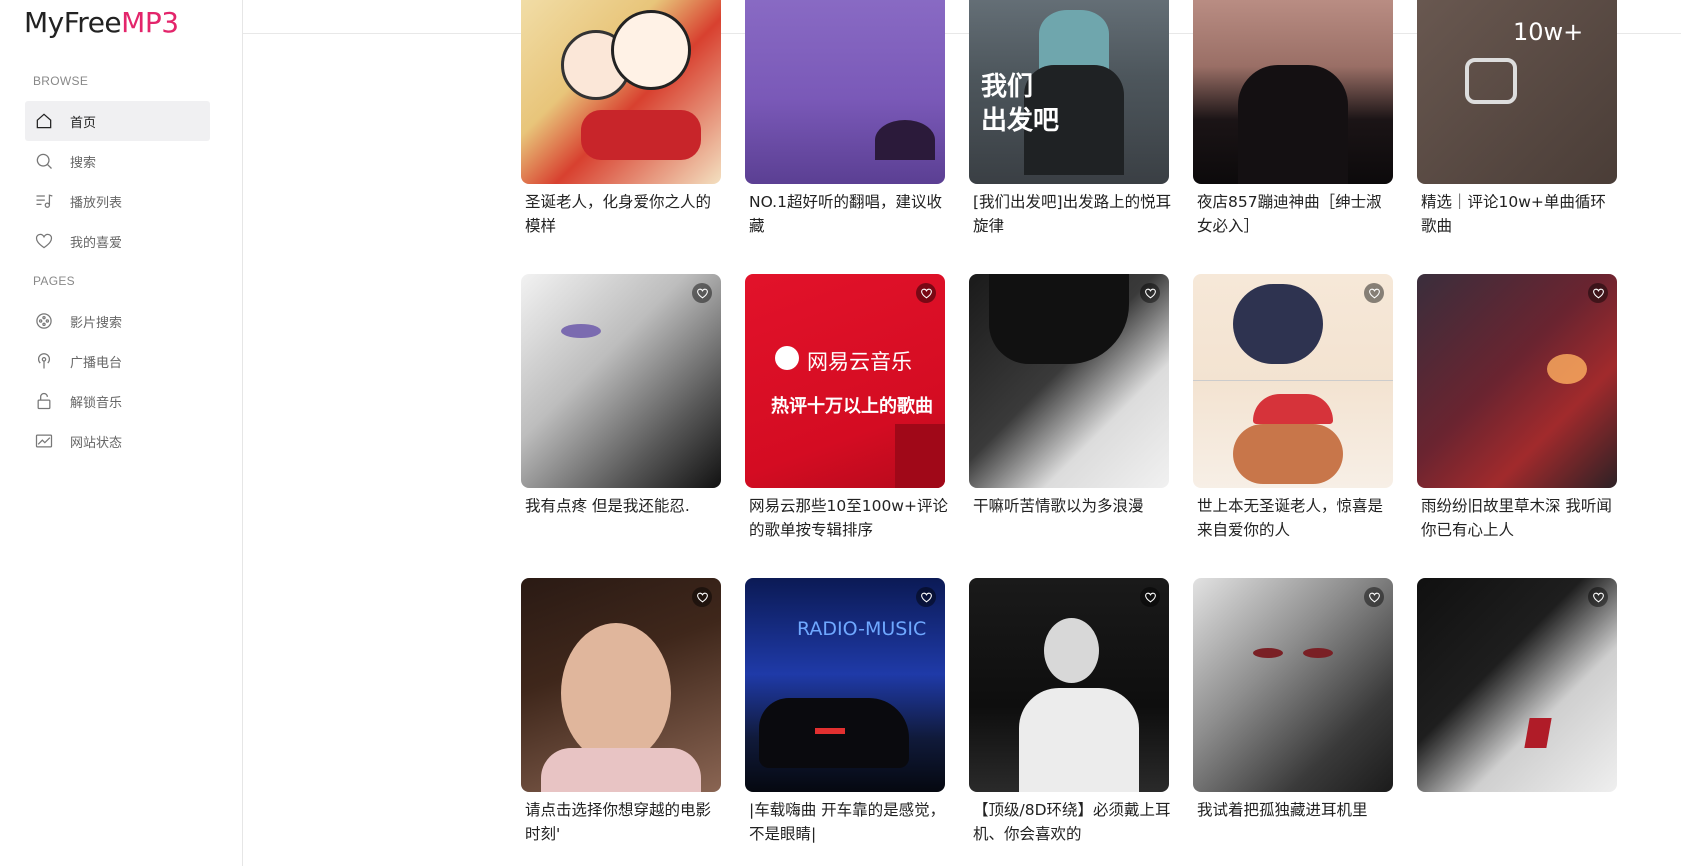 The width and height of the screenshot is (1681, 866). I want to click on playlist-title: |车载嗨曲 开车靠的是感觉，不是眼睛|, so click(849, 822).